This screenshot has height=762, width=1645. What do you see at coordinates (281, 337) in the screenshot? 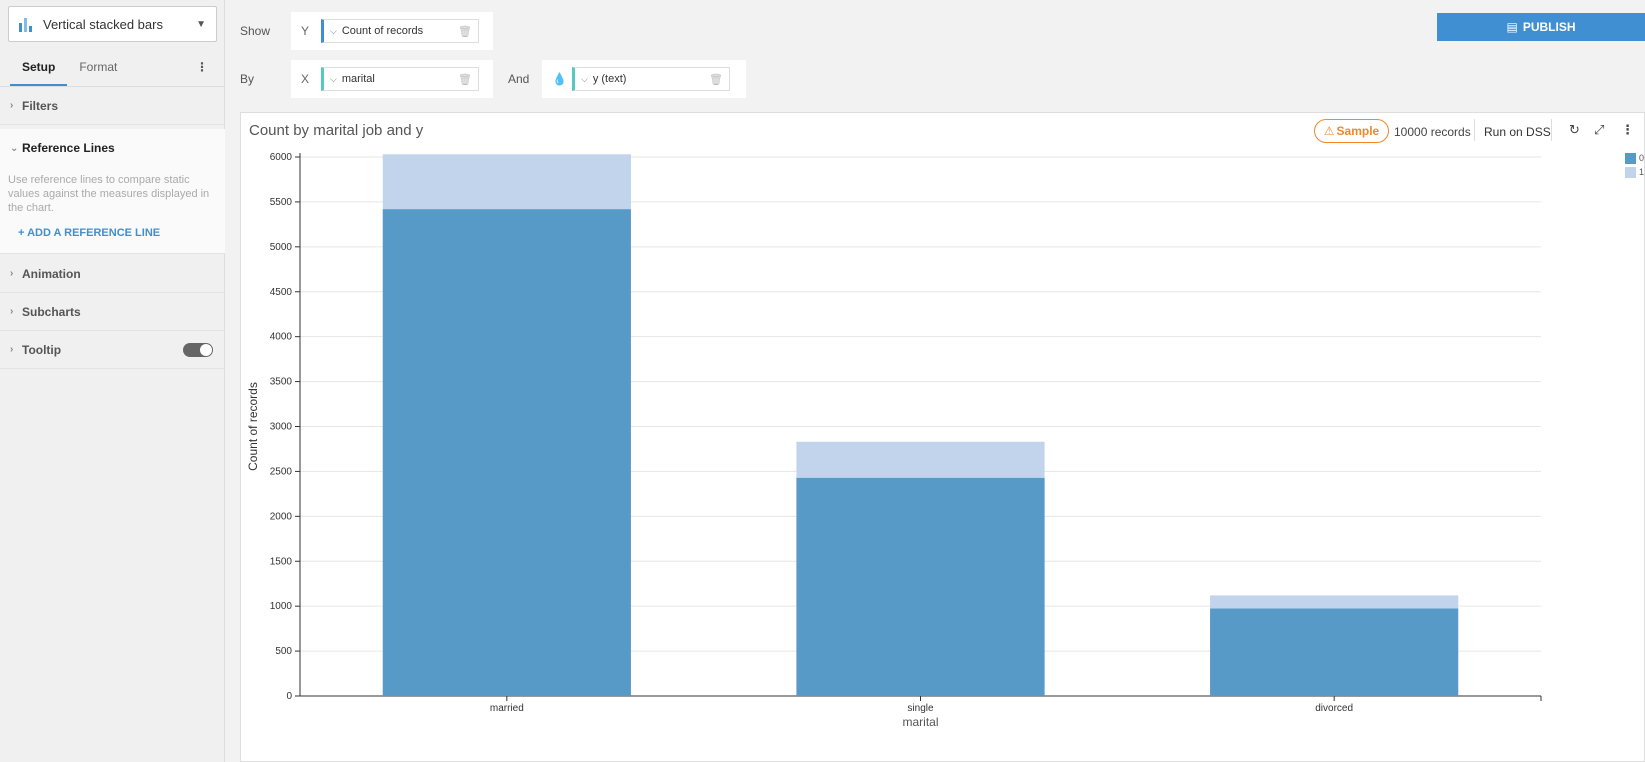
I see `y-tick-label: 4000` at bounding box center [281, 337].